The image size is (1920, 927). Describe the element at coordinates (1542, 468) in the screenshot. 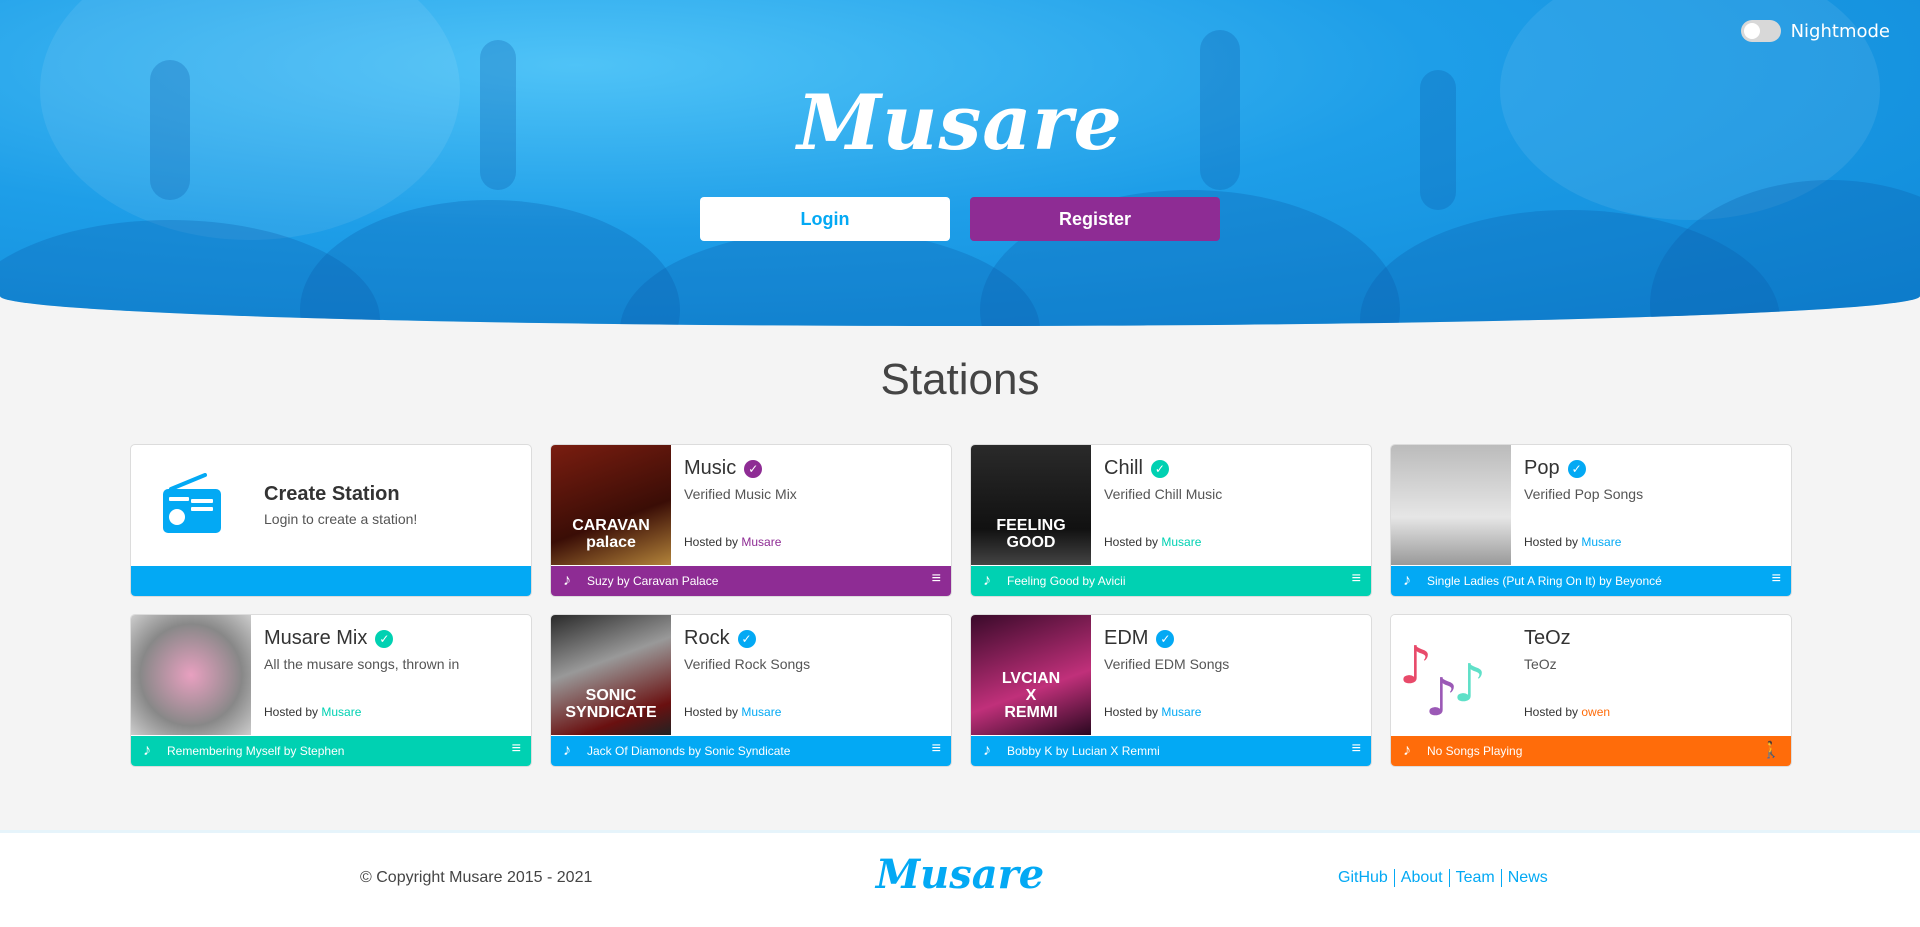

I see `station-name: Pop` at that location.